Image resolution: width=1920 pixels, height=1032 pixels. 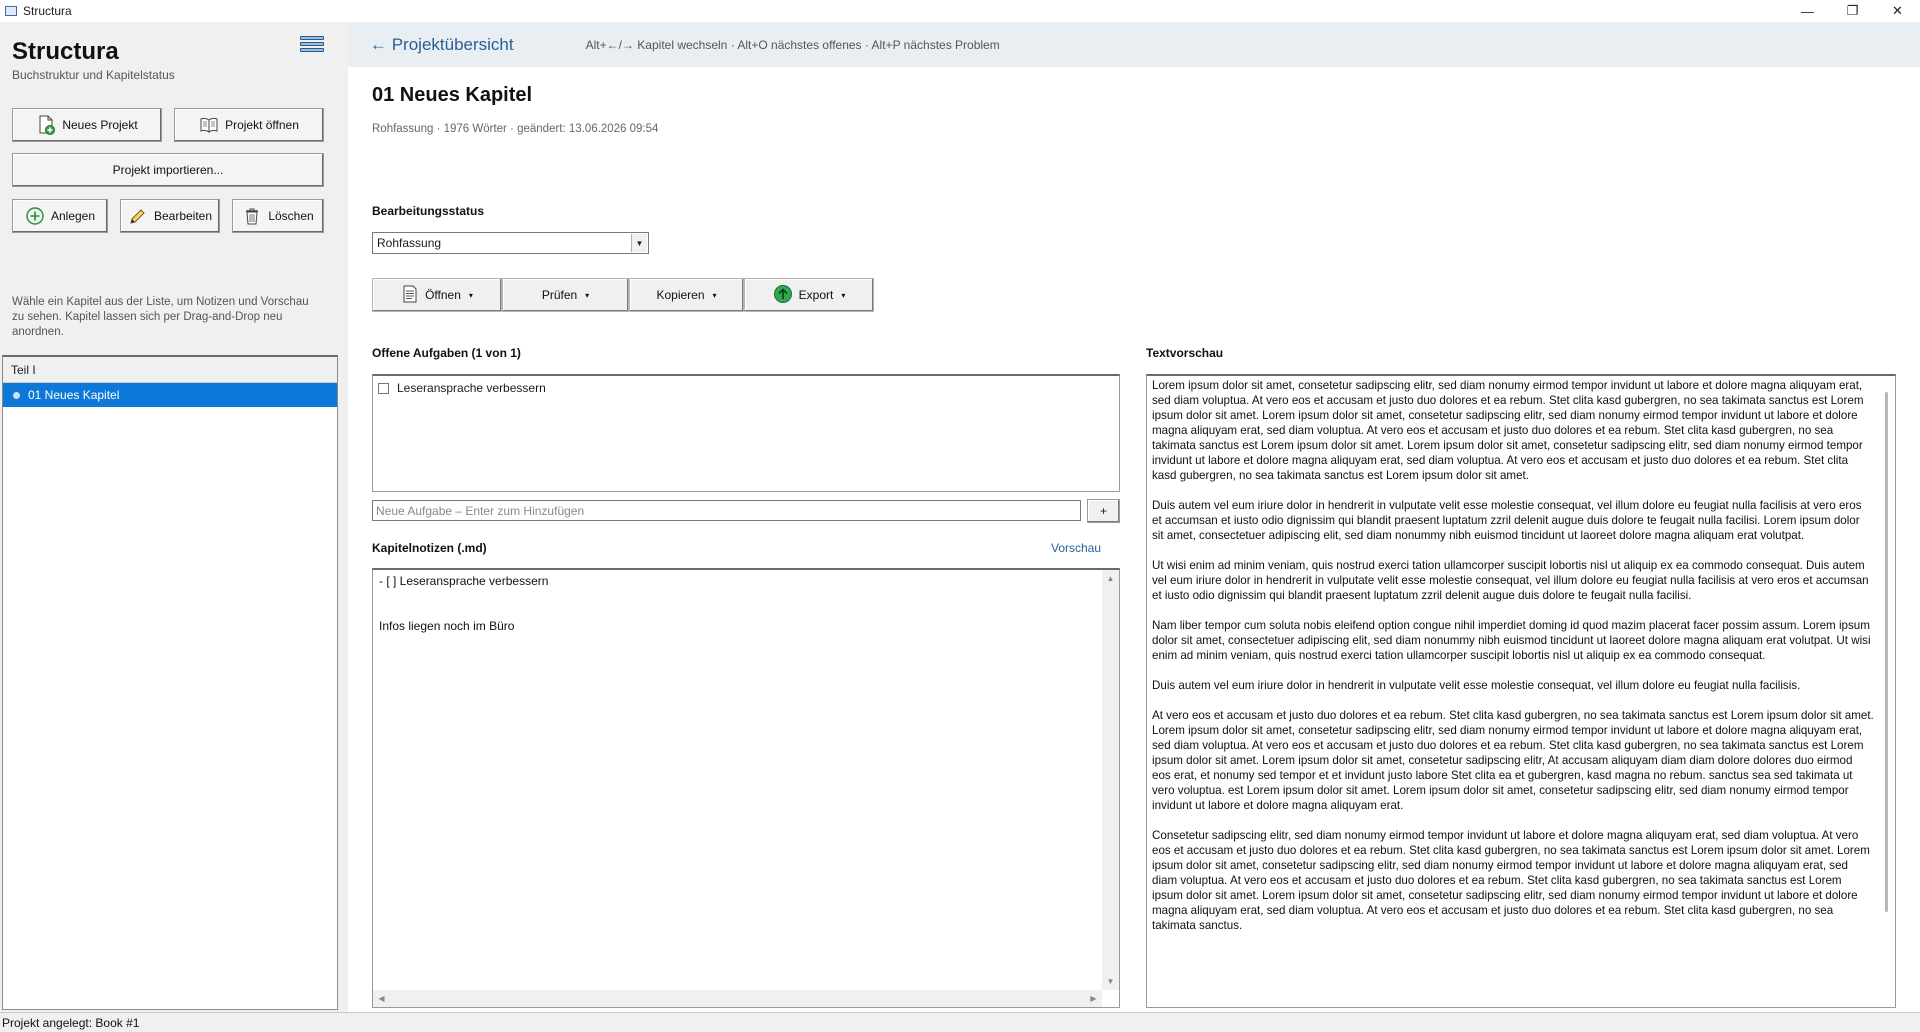 I want to click on edit-label: Bearbeiten, so click(x=183, y=216).